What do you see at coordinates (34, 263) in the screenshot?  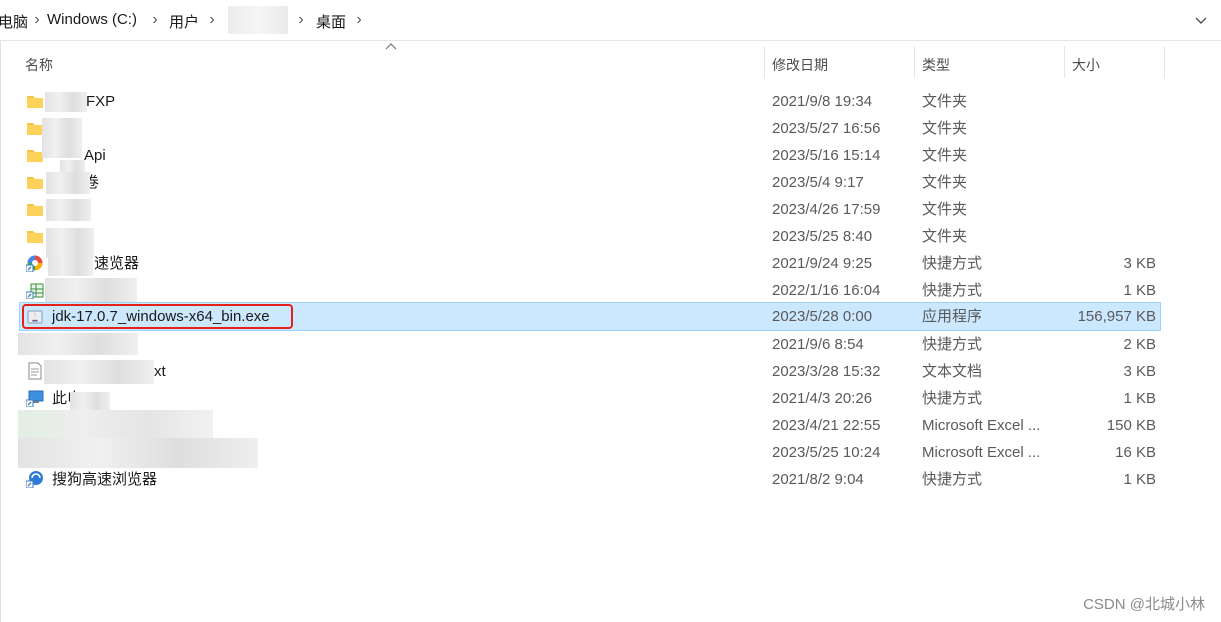 I see `browser-shortcut-icon` at bounding box center [34, 263].